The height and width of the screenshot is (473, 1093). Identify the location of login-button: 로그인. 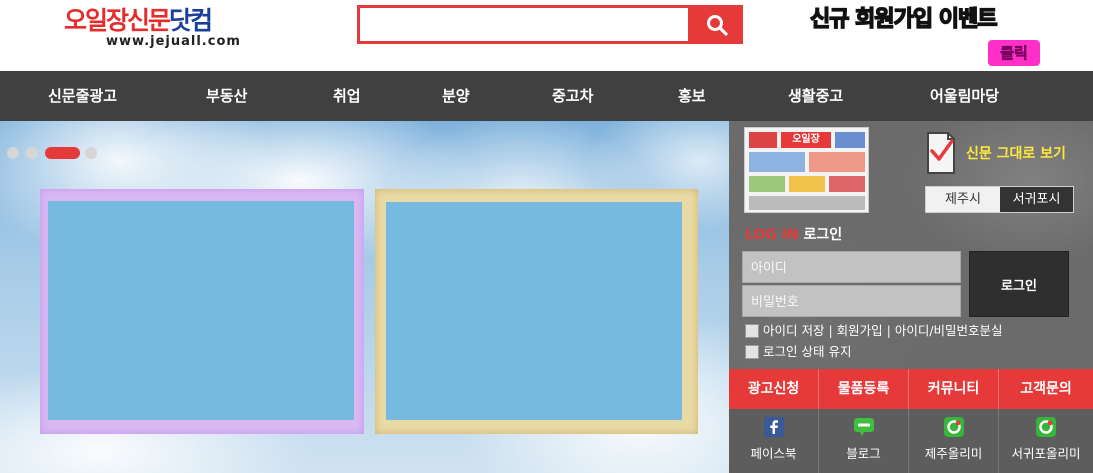
(1019, 284).